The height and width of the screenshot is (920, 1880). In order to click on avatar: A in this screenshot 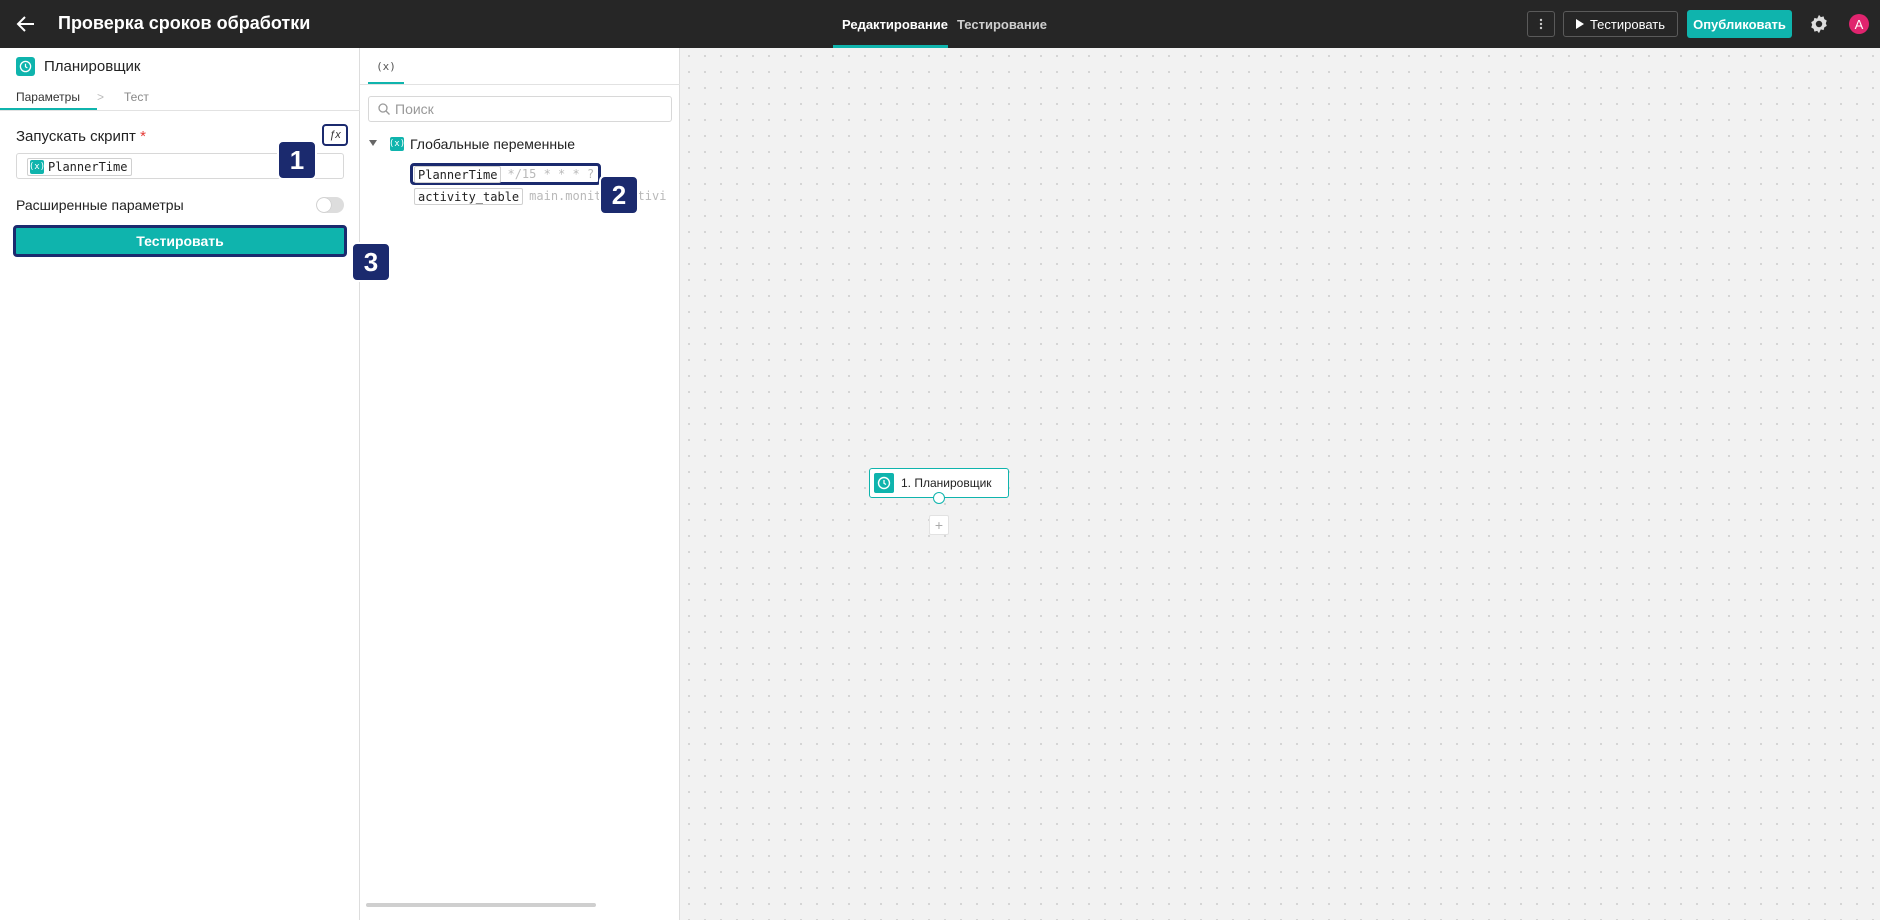, I will do `click(1859, 24)`.